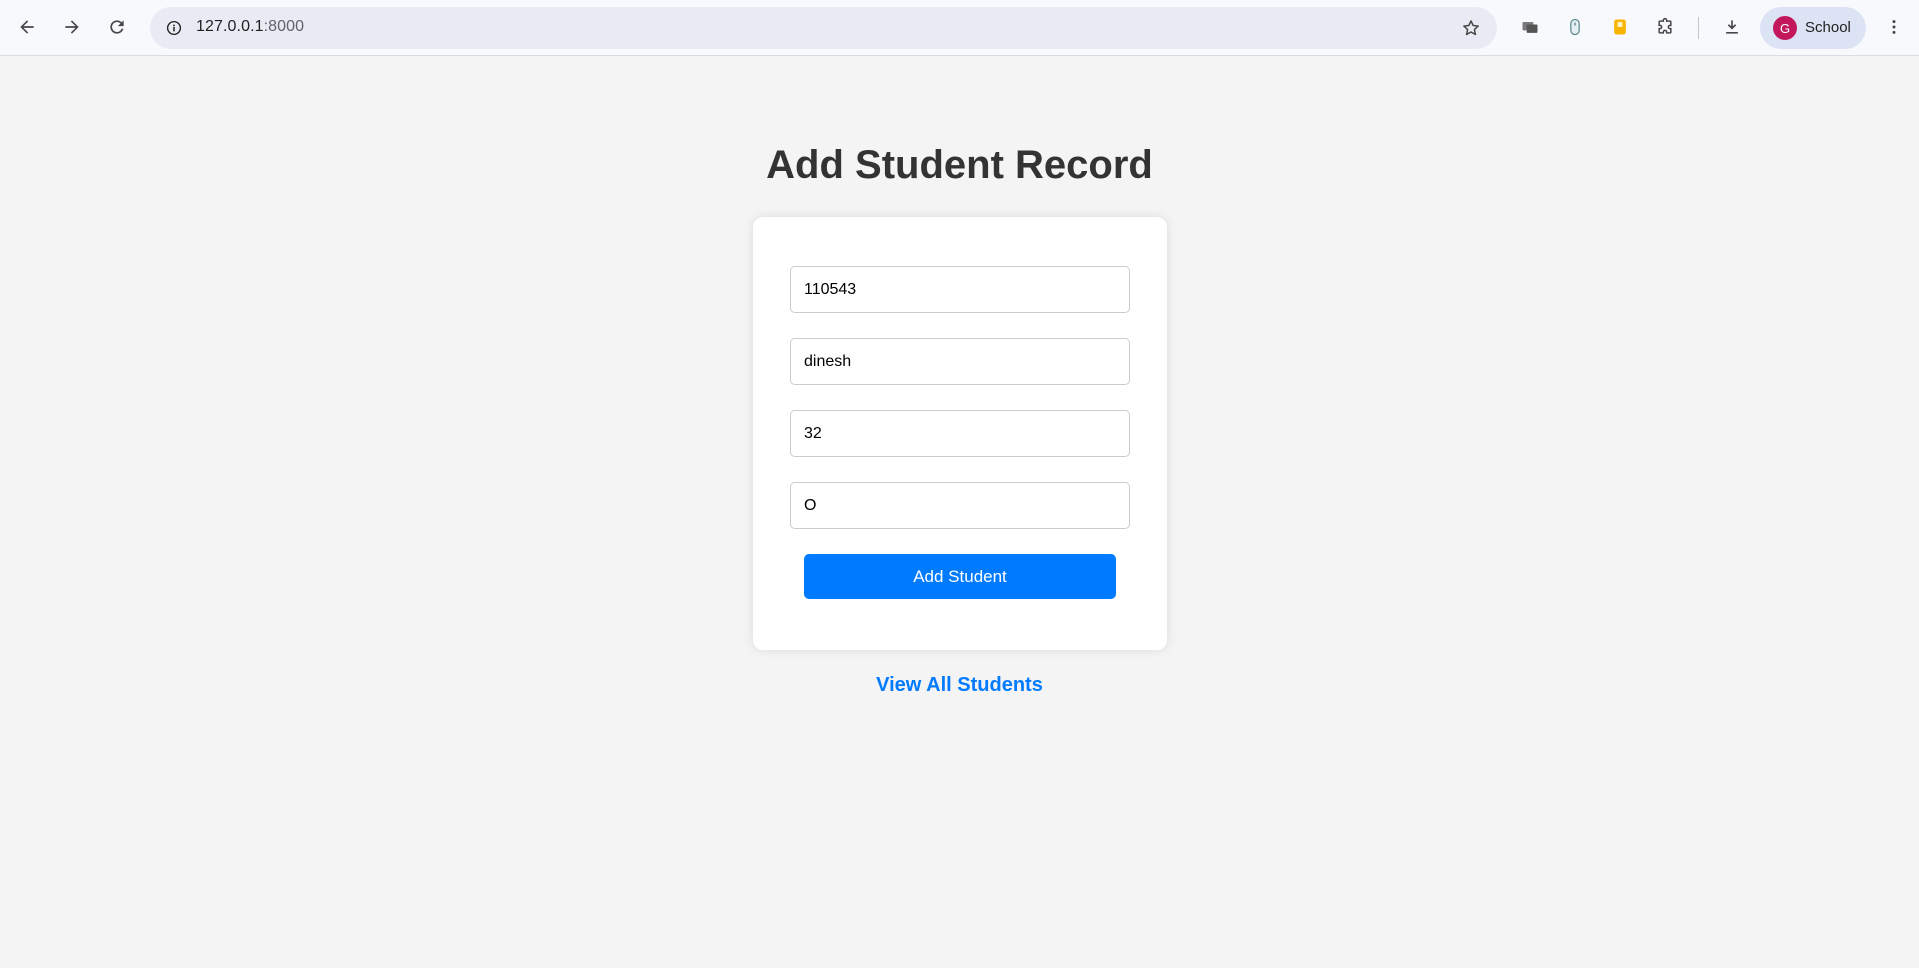  I want to click on student-name-input, so click(960, 361).